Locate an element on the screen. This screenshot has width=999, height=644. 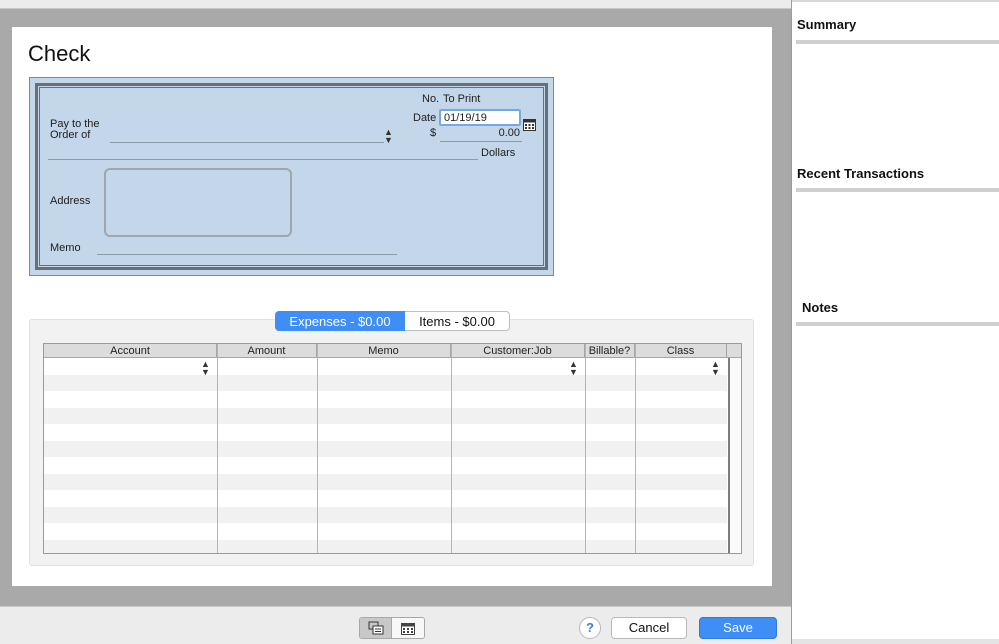
column-header-memo: Memo is located at coordinates (384, 351).